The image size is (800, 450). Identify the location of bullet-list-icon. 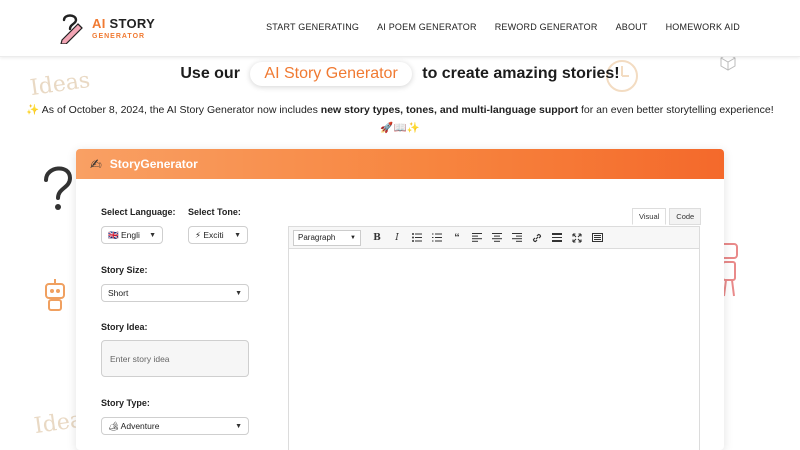
(417, 238).